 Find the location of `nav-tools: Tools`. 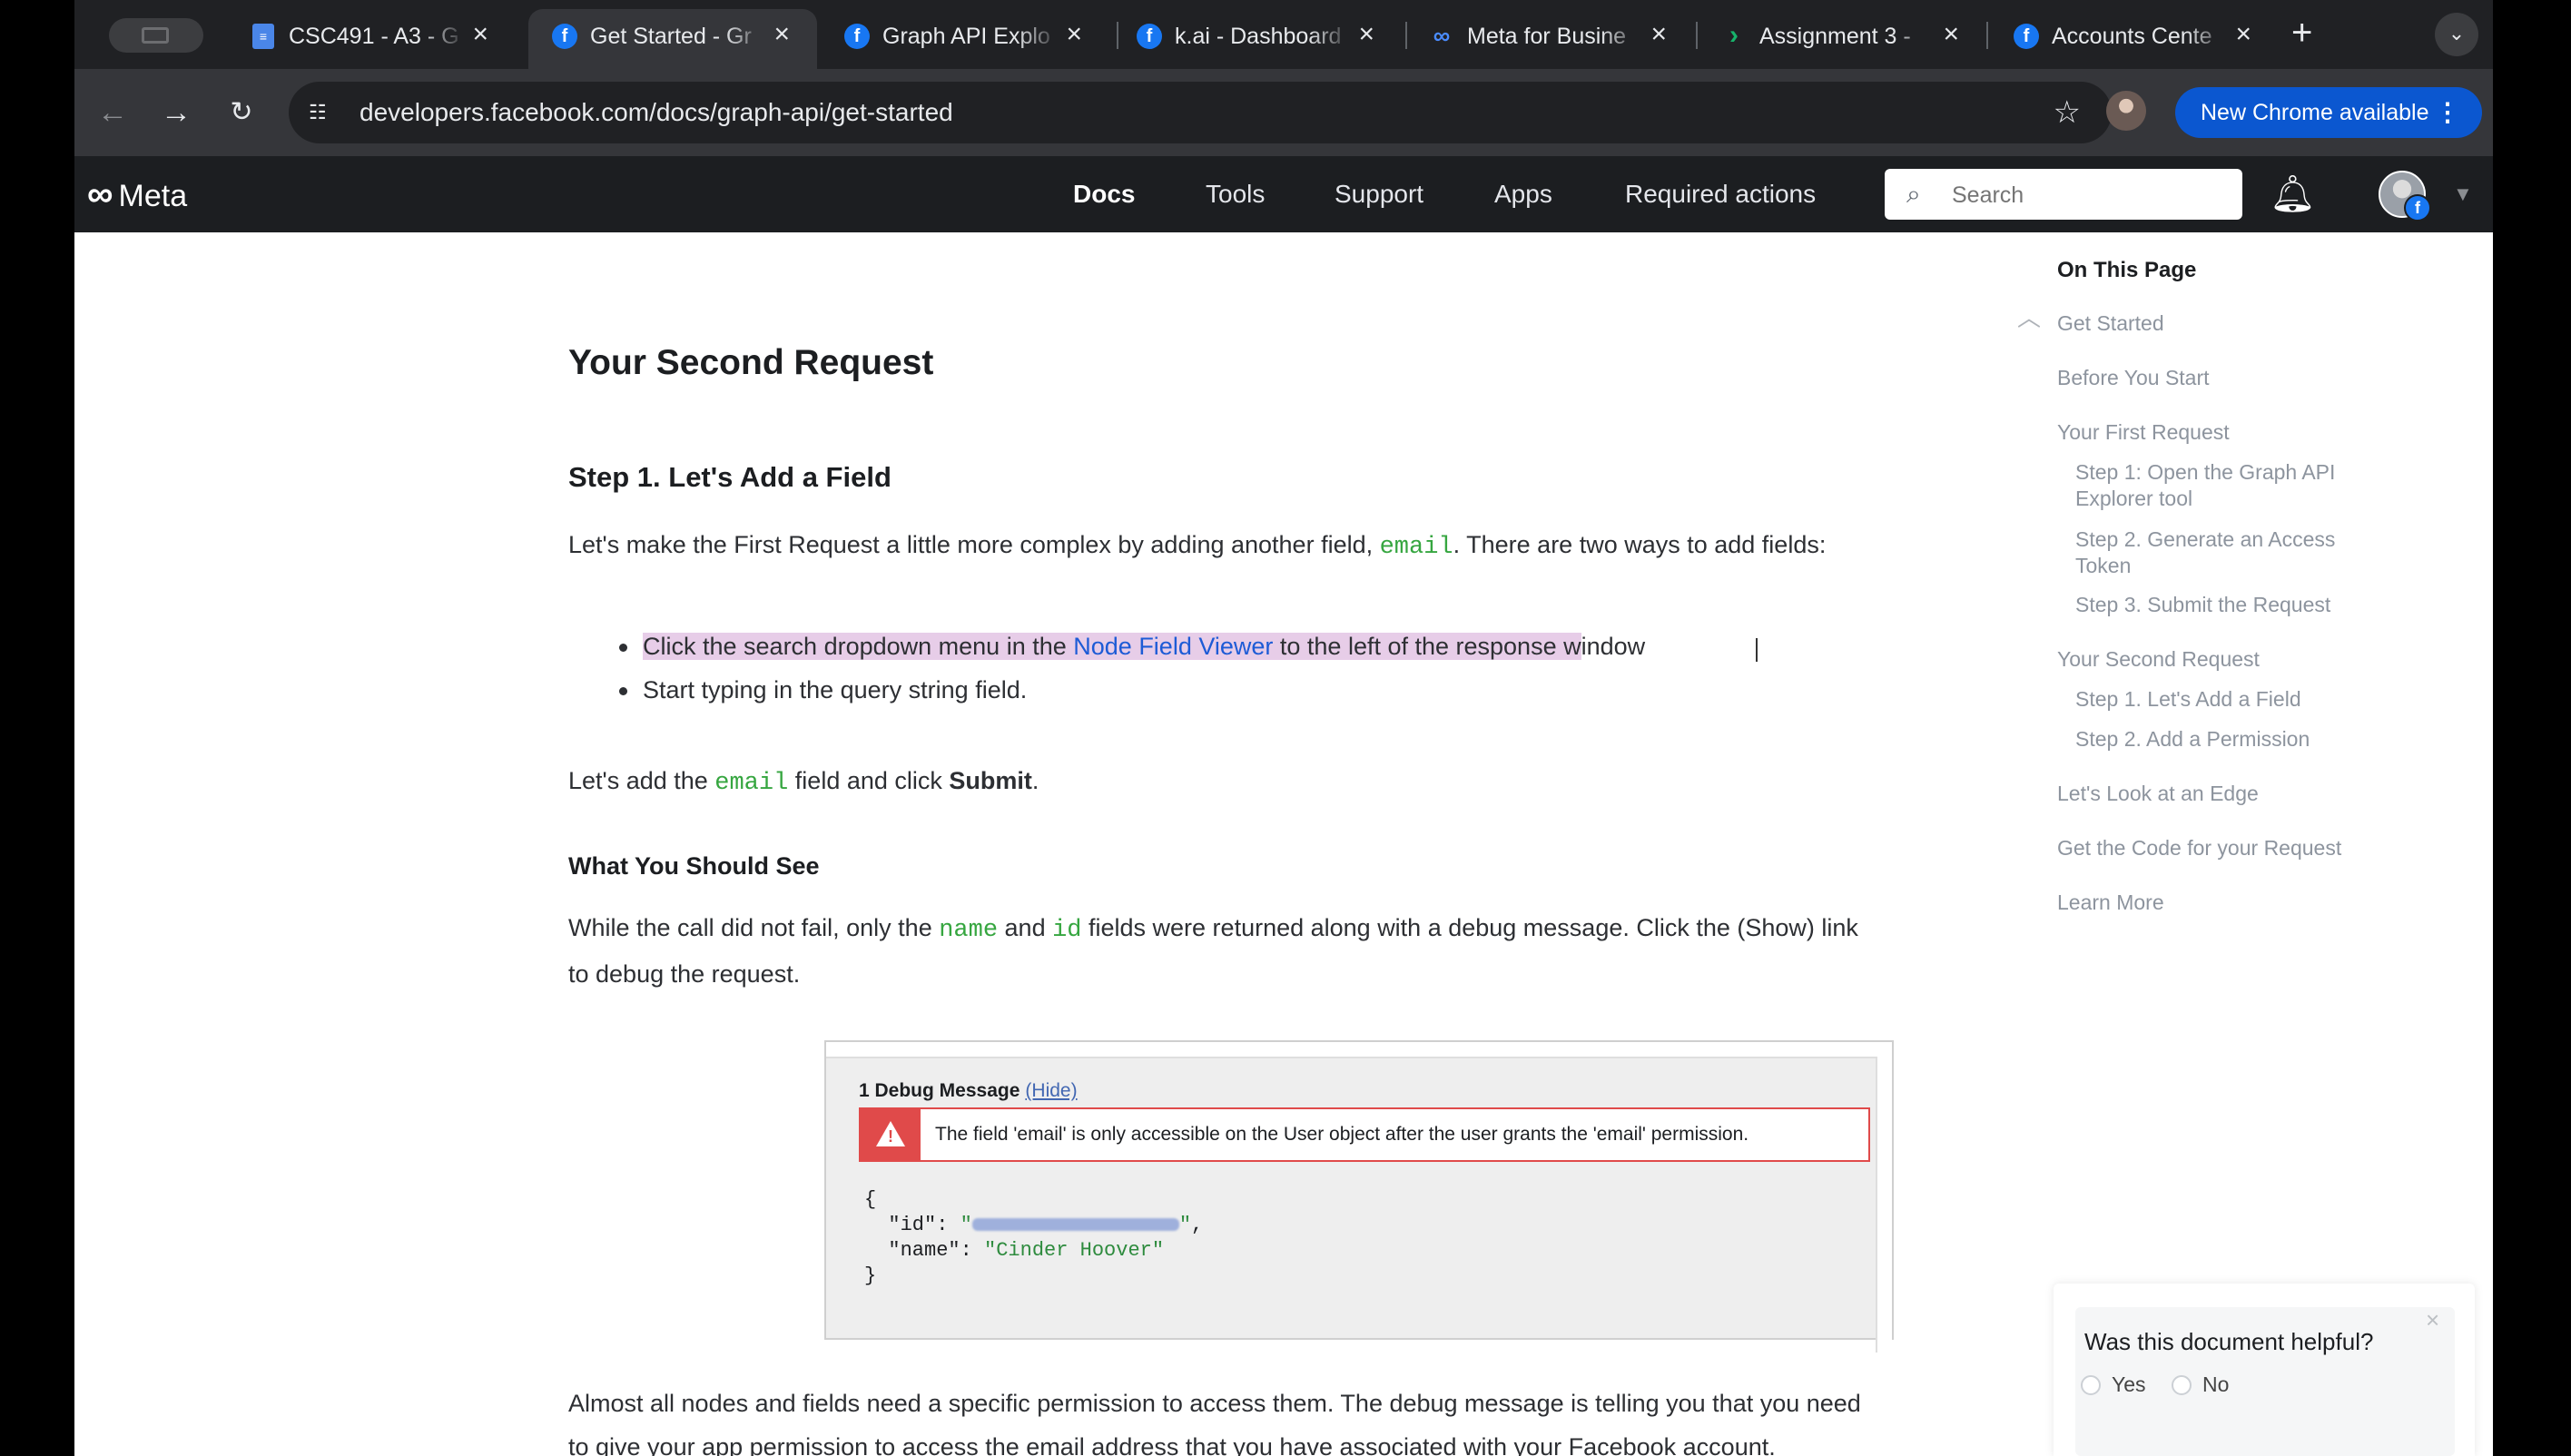

nav-tools: Tools is located at coordinates (1235, 194).